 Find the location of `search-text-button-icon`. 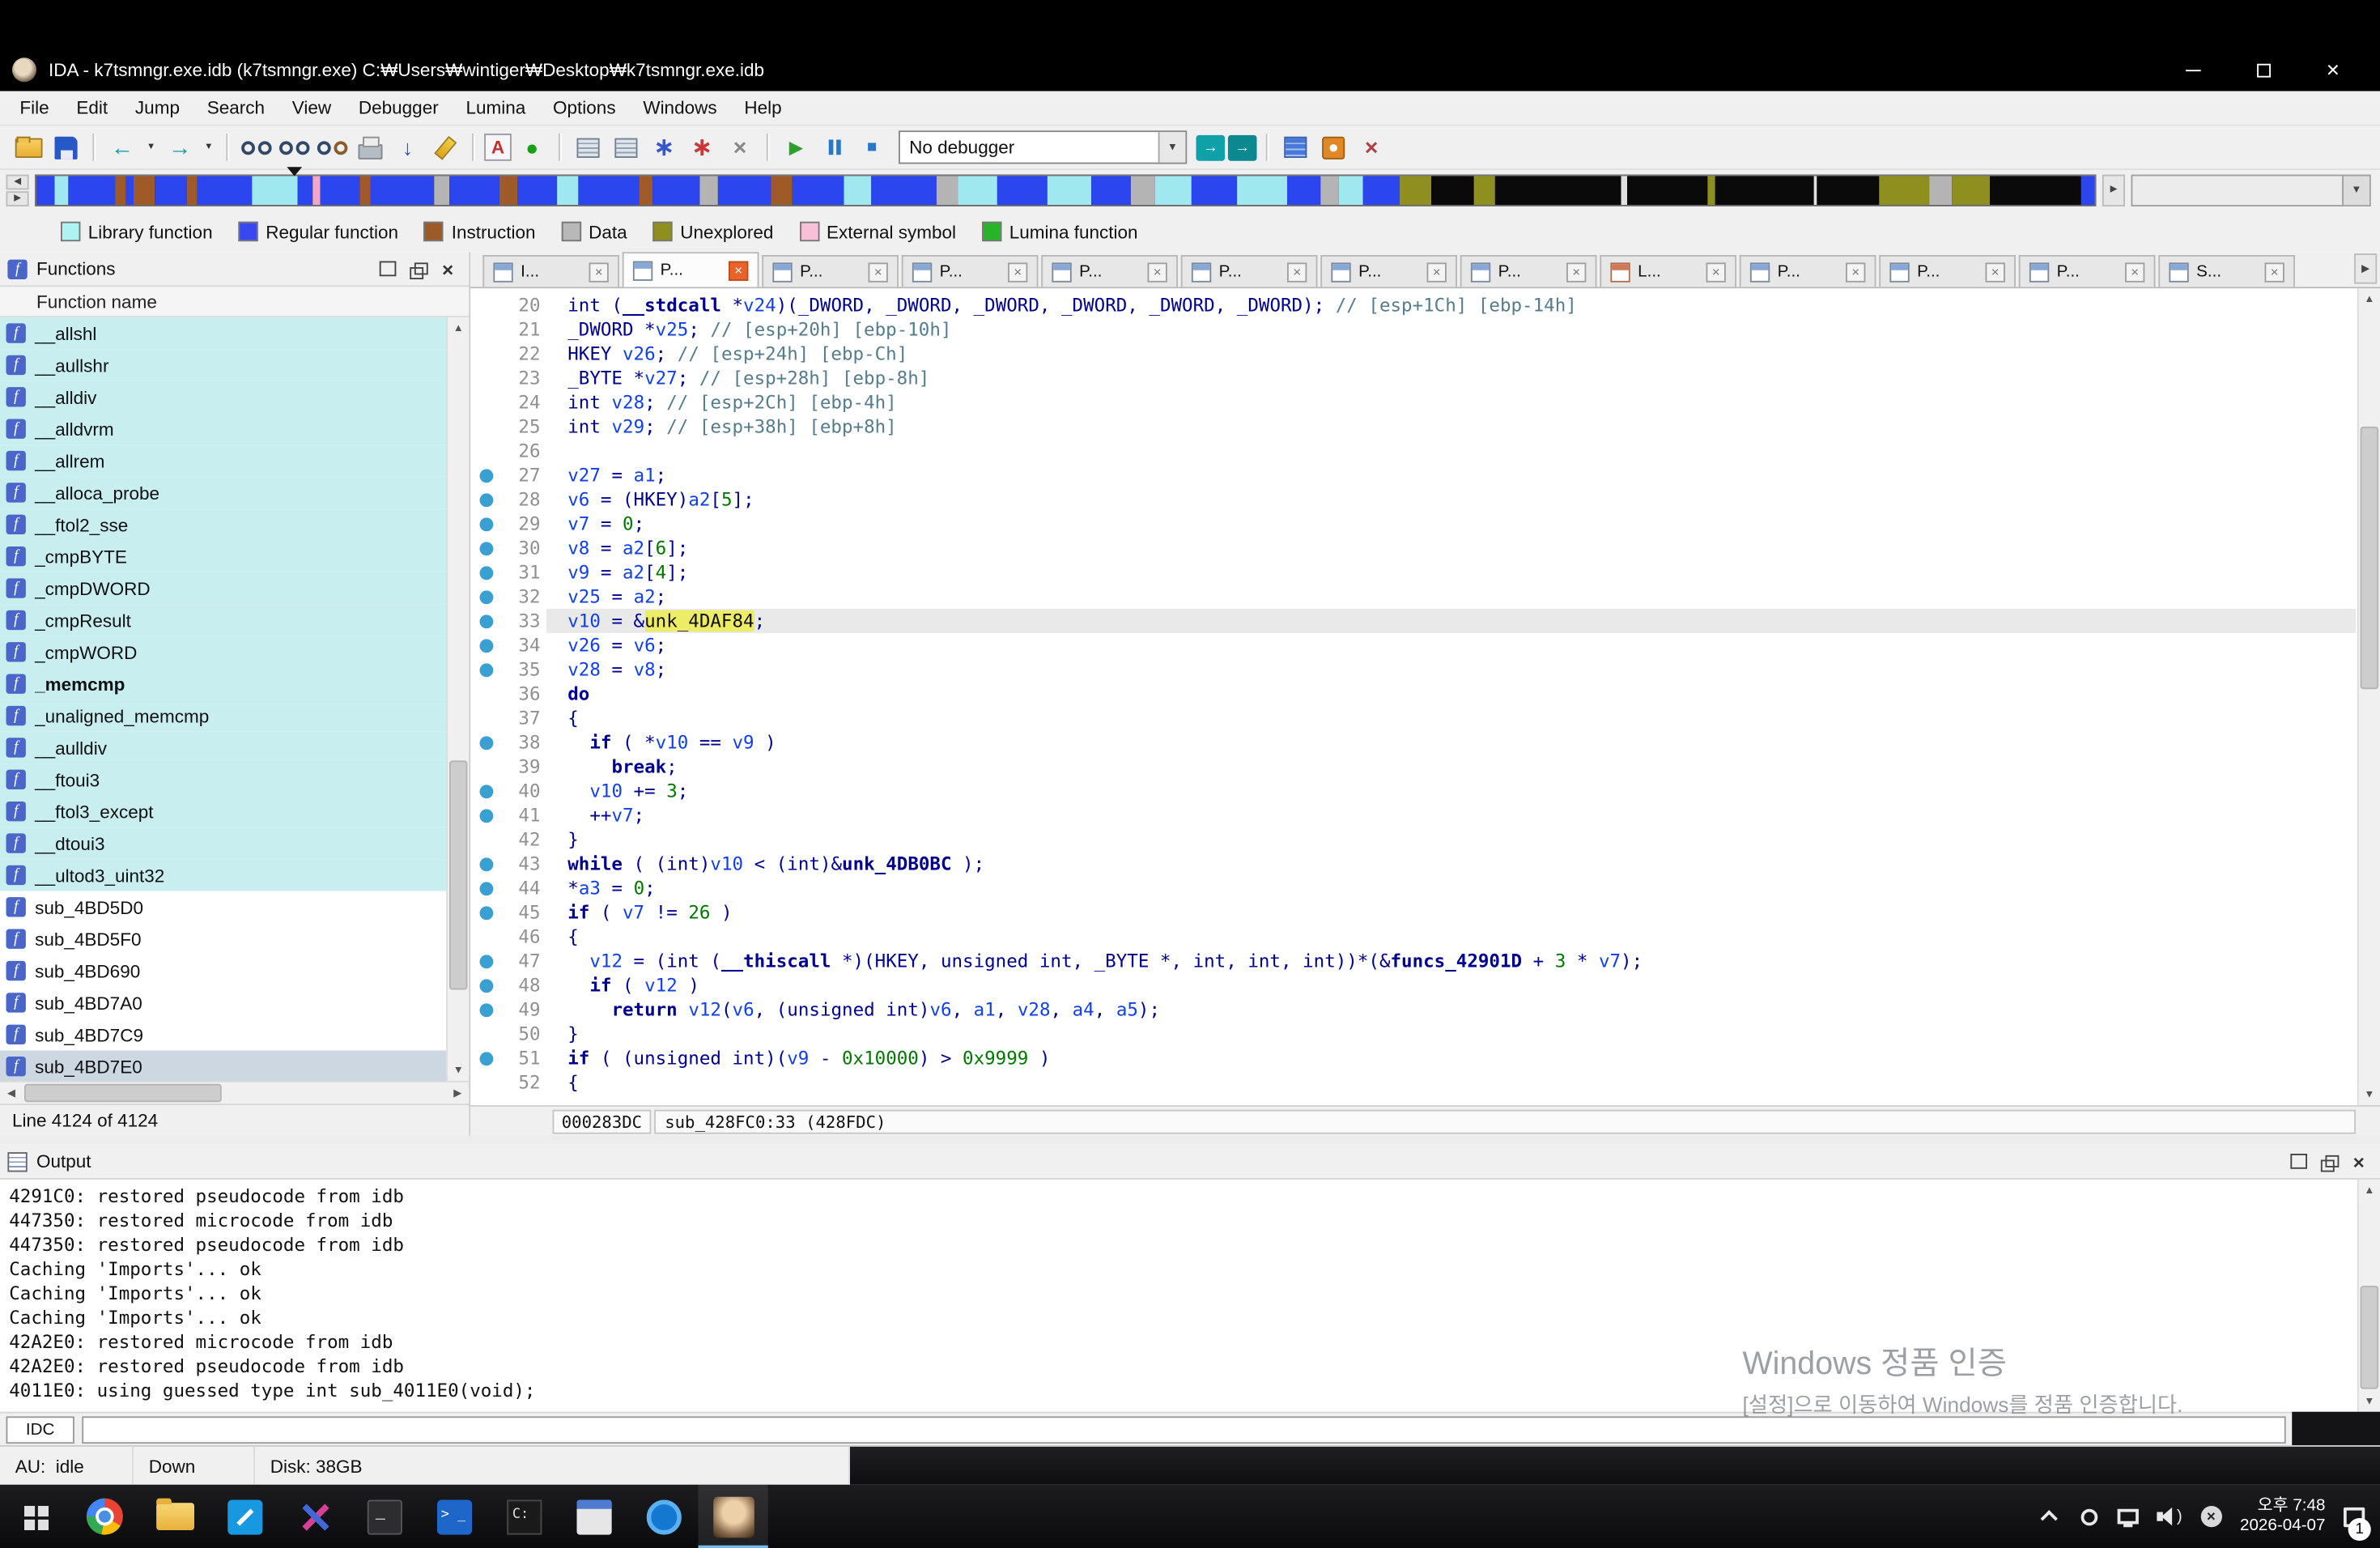

search-text-button-icon is located at coordinates (293, 147).